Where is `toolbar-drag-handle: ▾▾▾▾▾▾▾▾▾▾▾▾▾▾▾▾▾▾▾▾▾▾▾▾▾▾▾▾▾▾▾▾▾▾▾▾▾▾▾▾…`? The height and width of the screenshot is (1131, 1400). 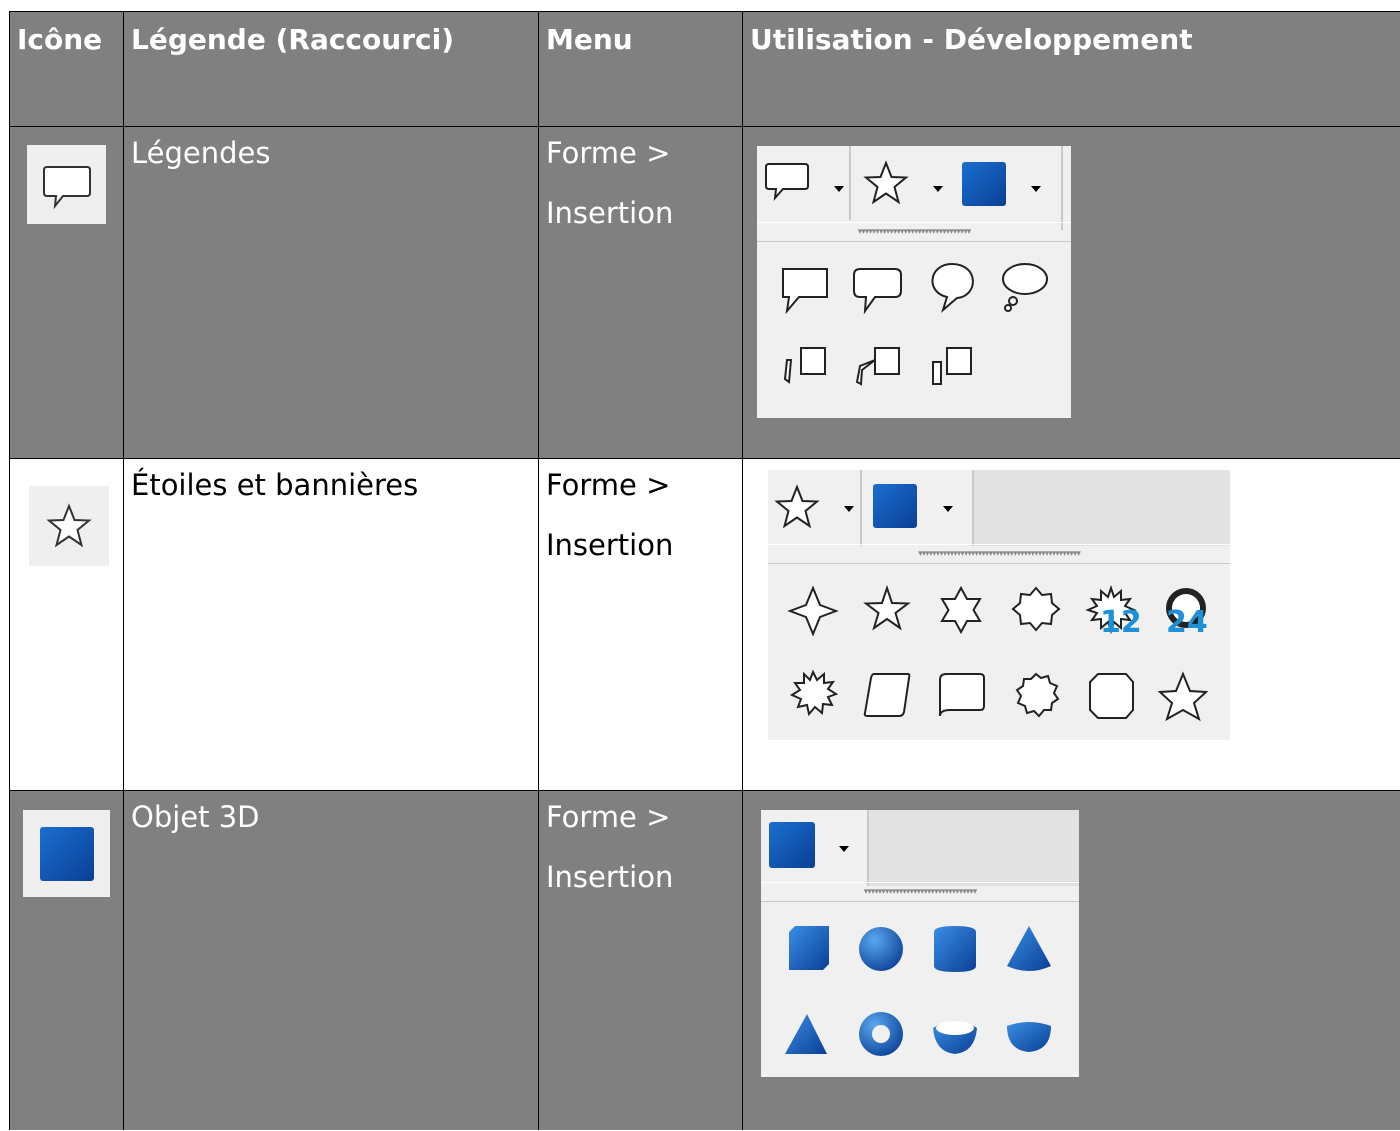
toolbar-drag-handle: ▾▾▾▾▾▾▾▾▾▾▾▾▾▾▾▾▾▾▾▾▾▾▾▾▾▾▾▾▾▾▾▾▾▾▾▾▾▾▾▾… is located at coordinates (999, 554).